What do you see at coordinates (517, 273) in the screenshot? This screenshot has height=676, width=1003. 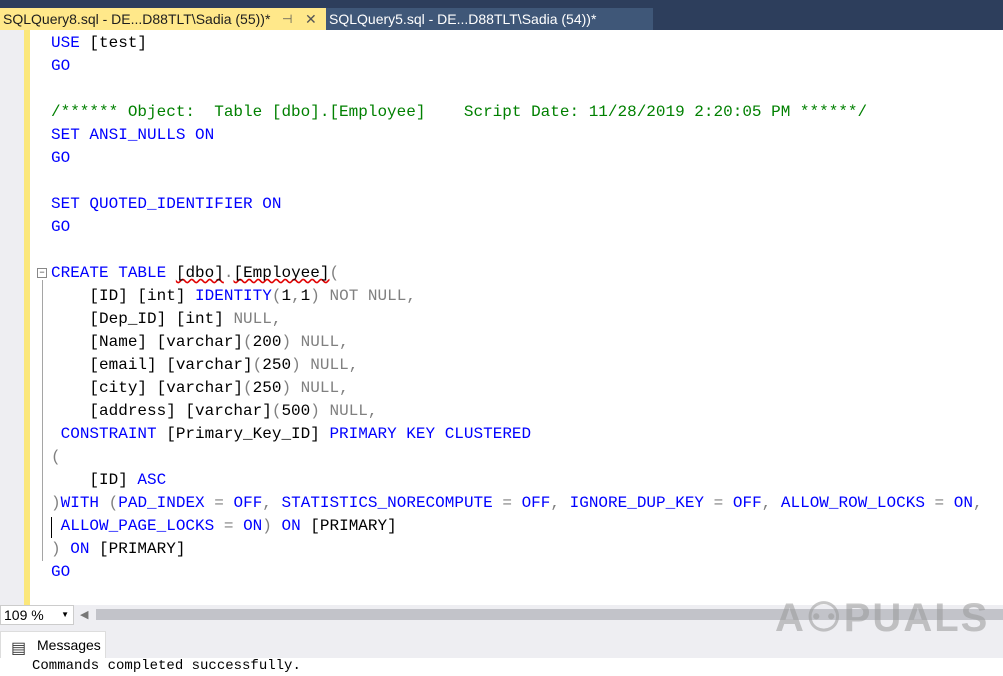 I see `code-line: CREATE TABLE [dbo].[Employee](` at bounding box center [517, 273].